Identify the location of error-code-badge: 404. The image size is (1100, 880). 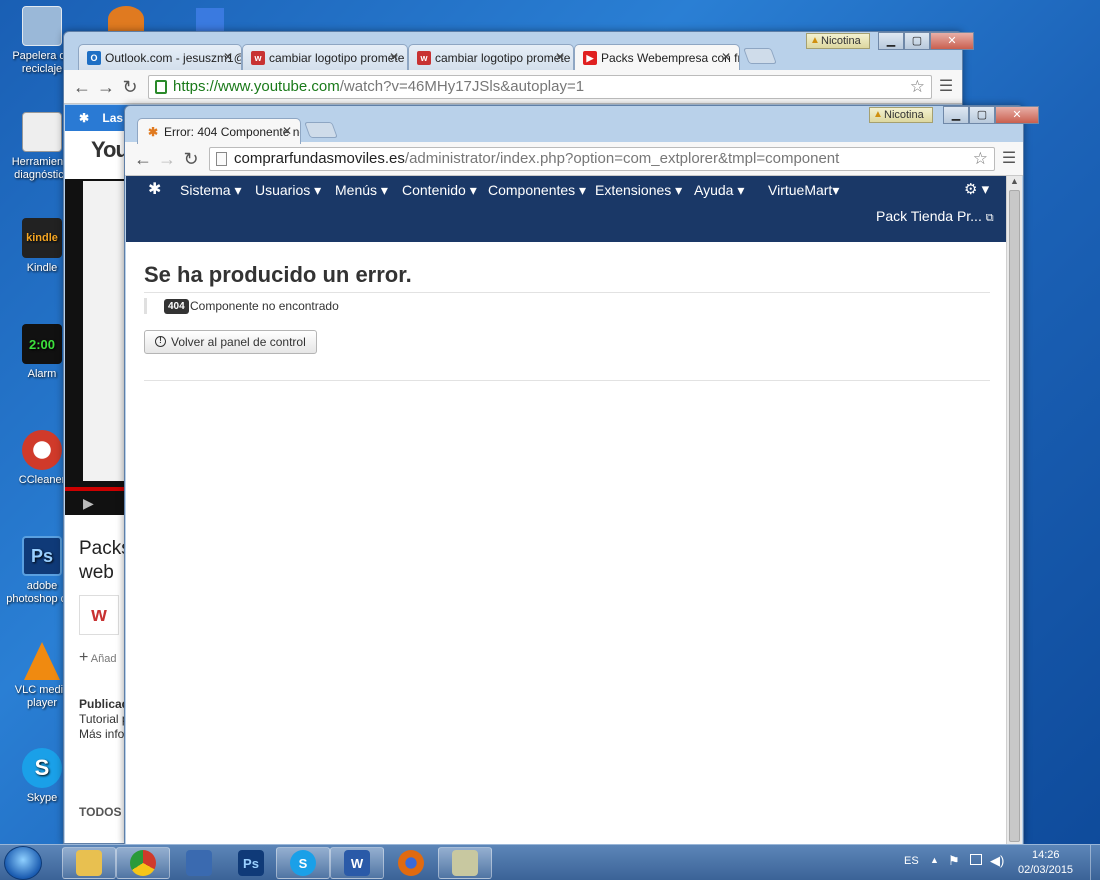
(176, 306).